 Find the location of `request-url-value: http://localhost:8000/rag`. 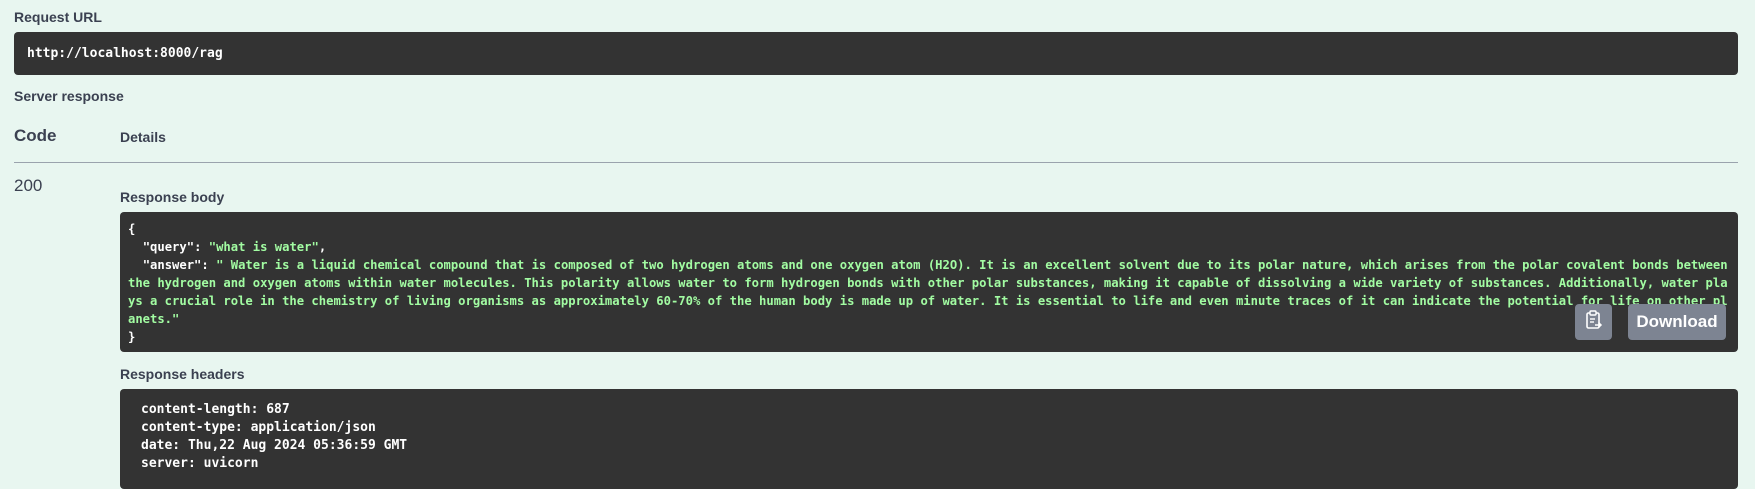

request-url-value: http://localhost:8000/rag is located at coordinates (876, 53).